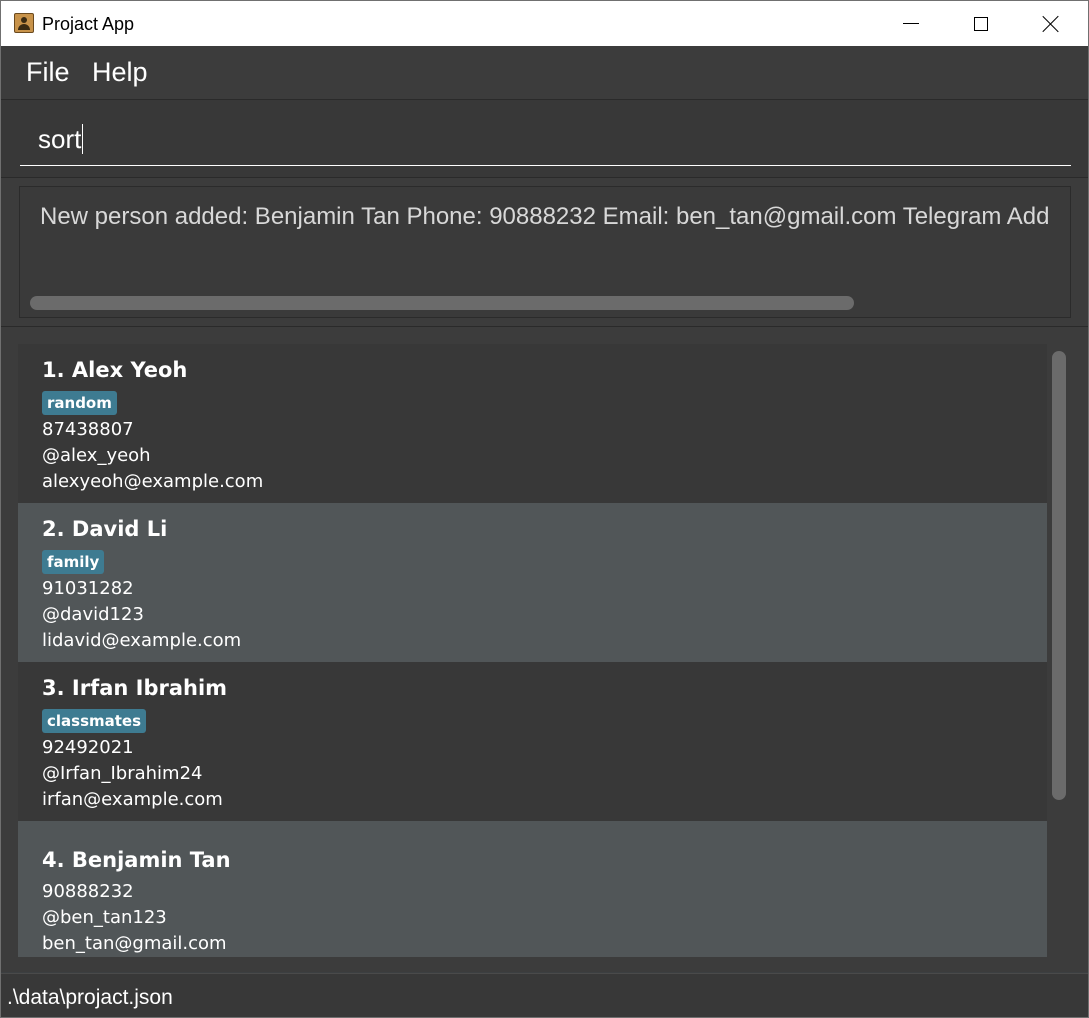 This screenshot has width=1089, height=1018. What do you see at coordinates (134, 943) in the screenshot?
I see `person-email: ben_tan@gmail.com` at bounding box center [134, 943].